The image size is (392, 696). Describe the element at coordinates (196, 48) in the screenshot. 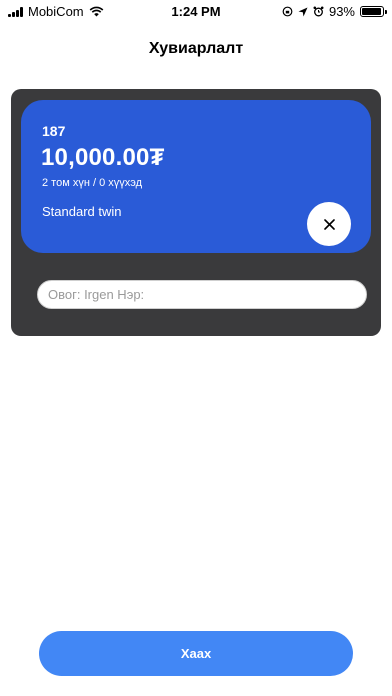

I see `page-title: Хувиарлалт` at that location.